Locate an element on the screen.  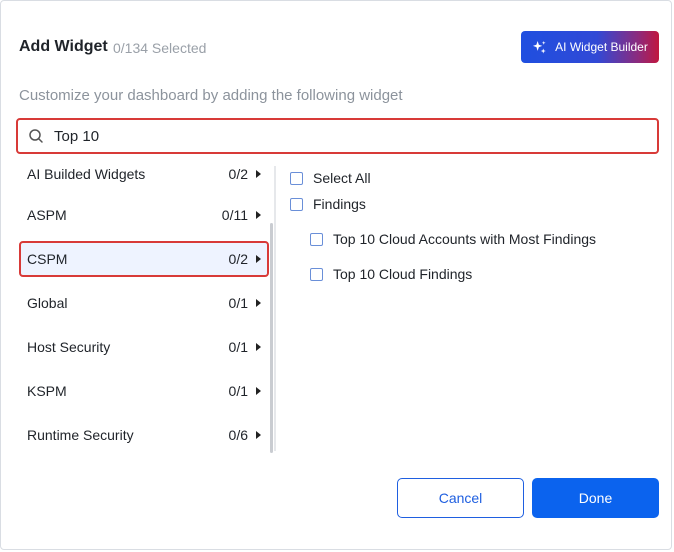
category-item-runtime-security: Runtime Security 0/6 is located at coordinates (144, 435).